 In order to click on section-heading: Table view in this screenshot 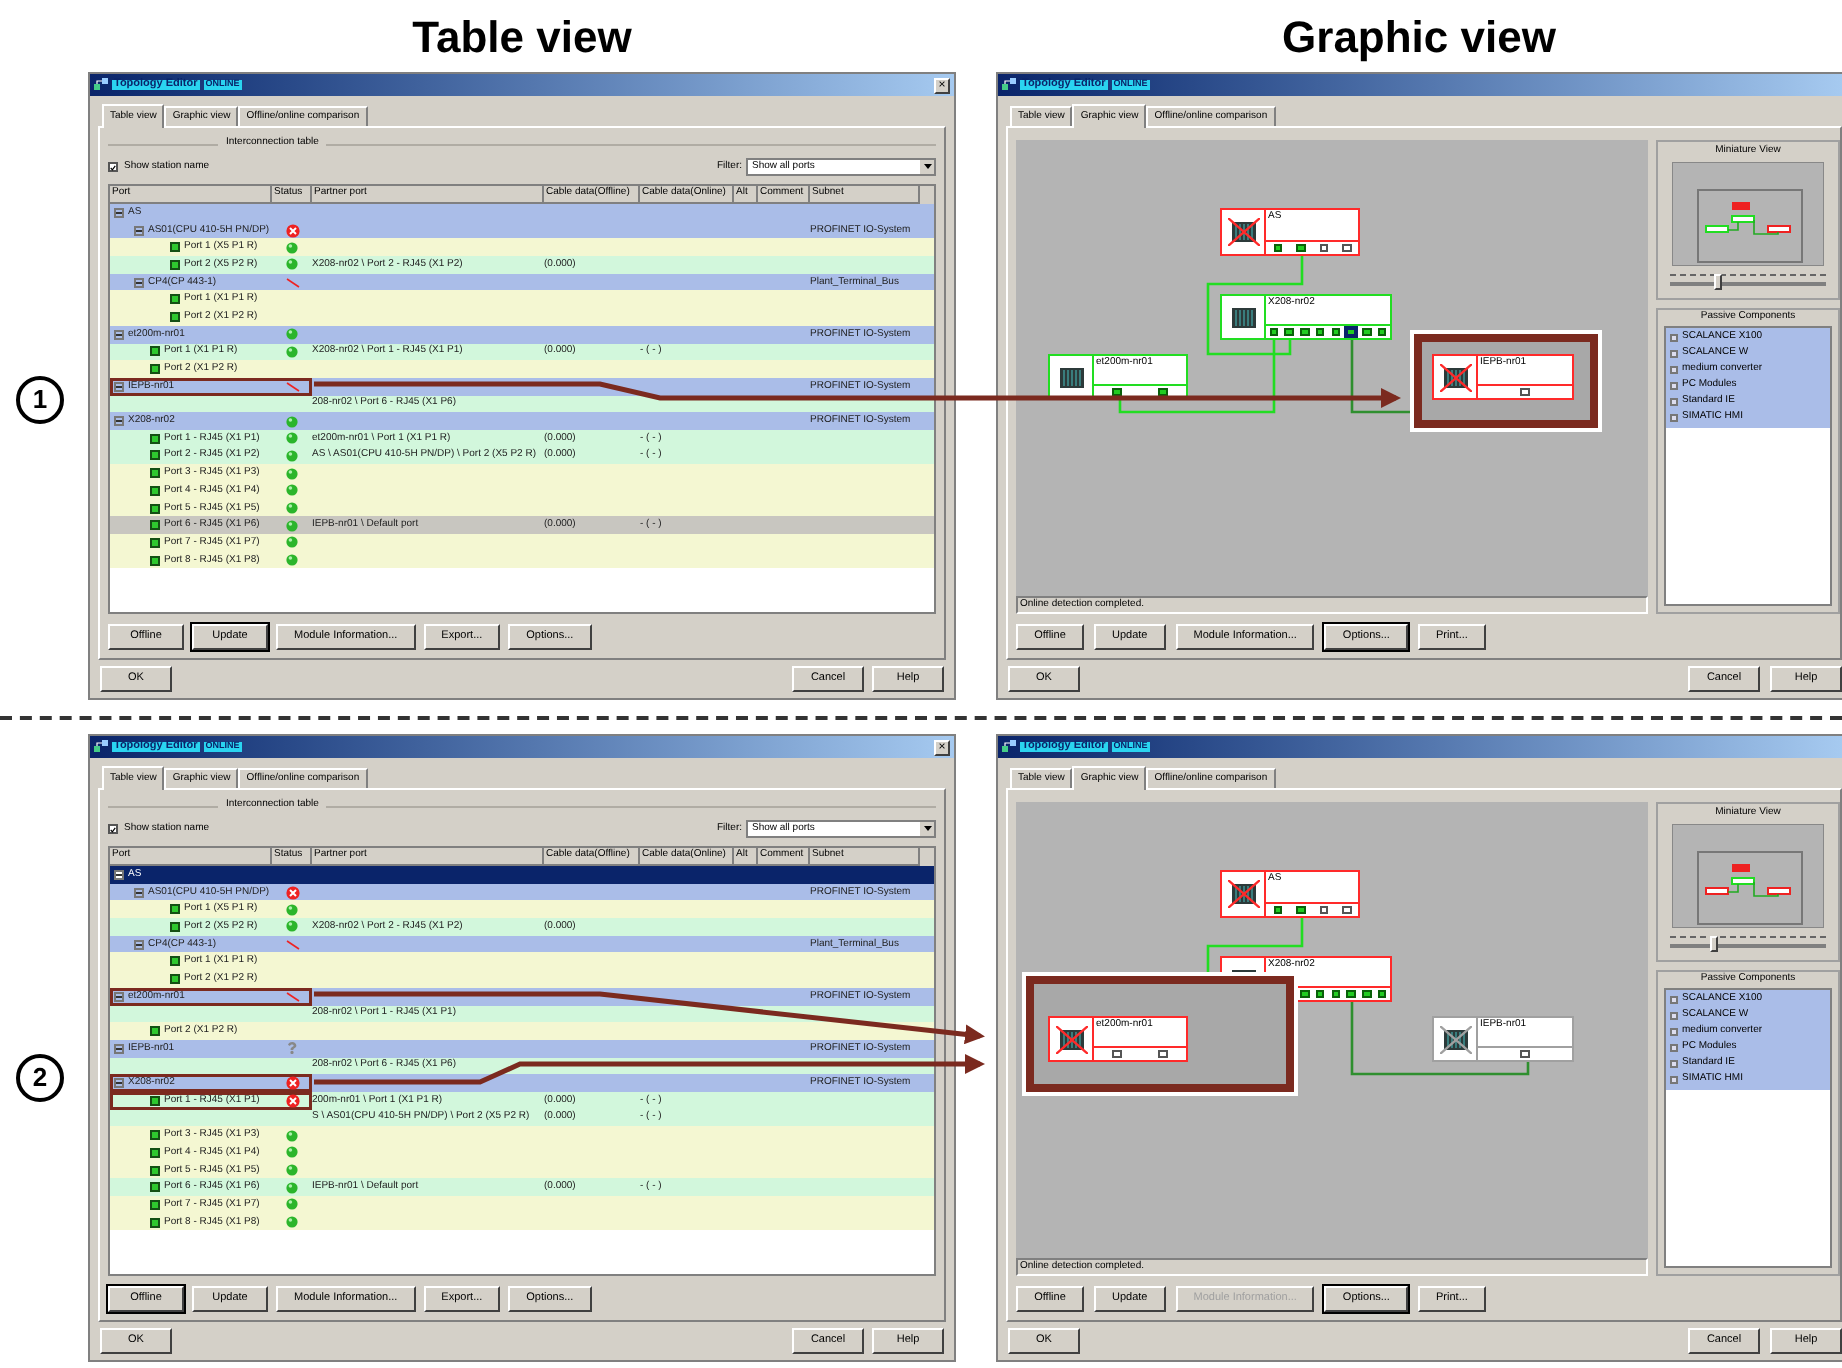, I will do `click(522, 37)`.